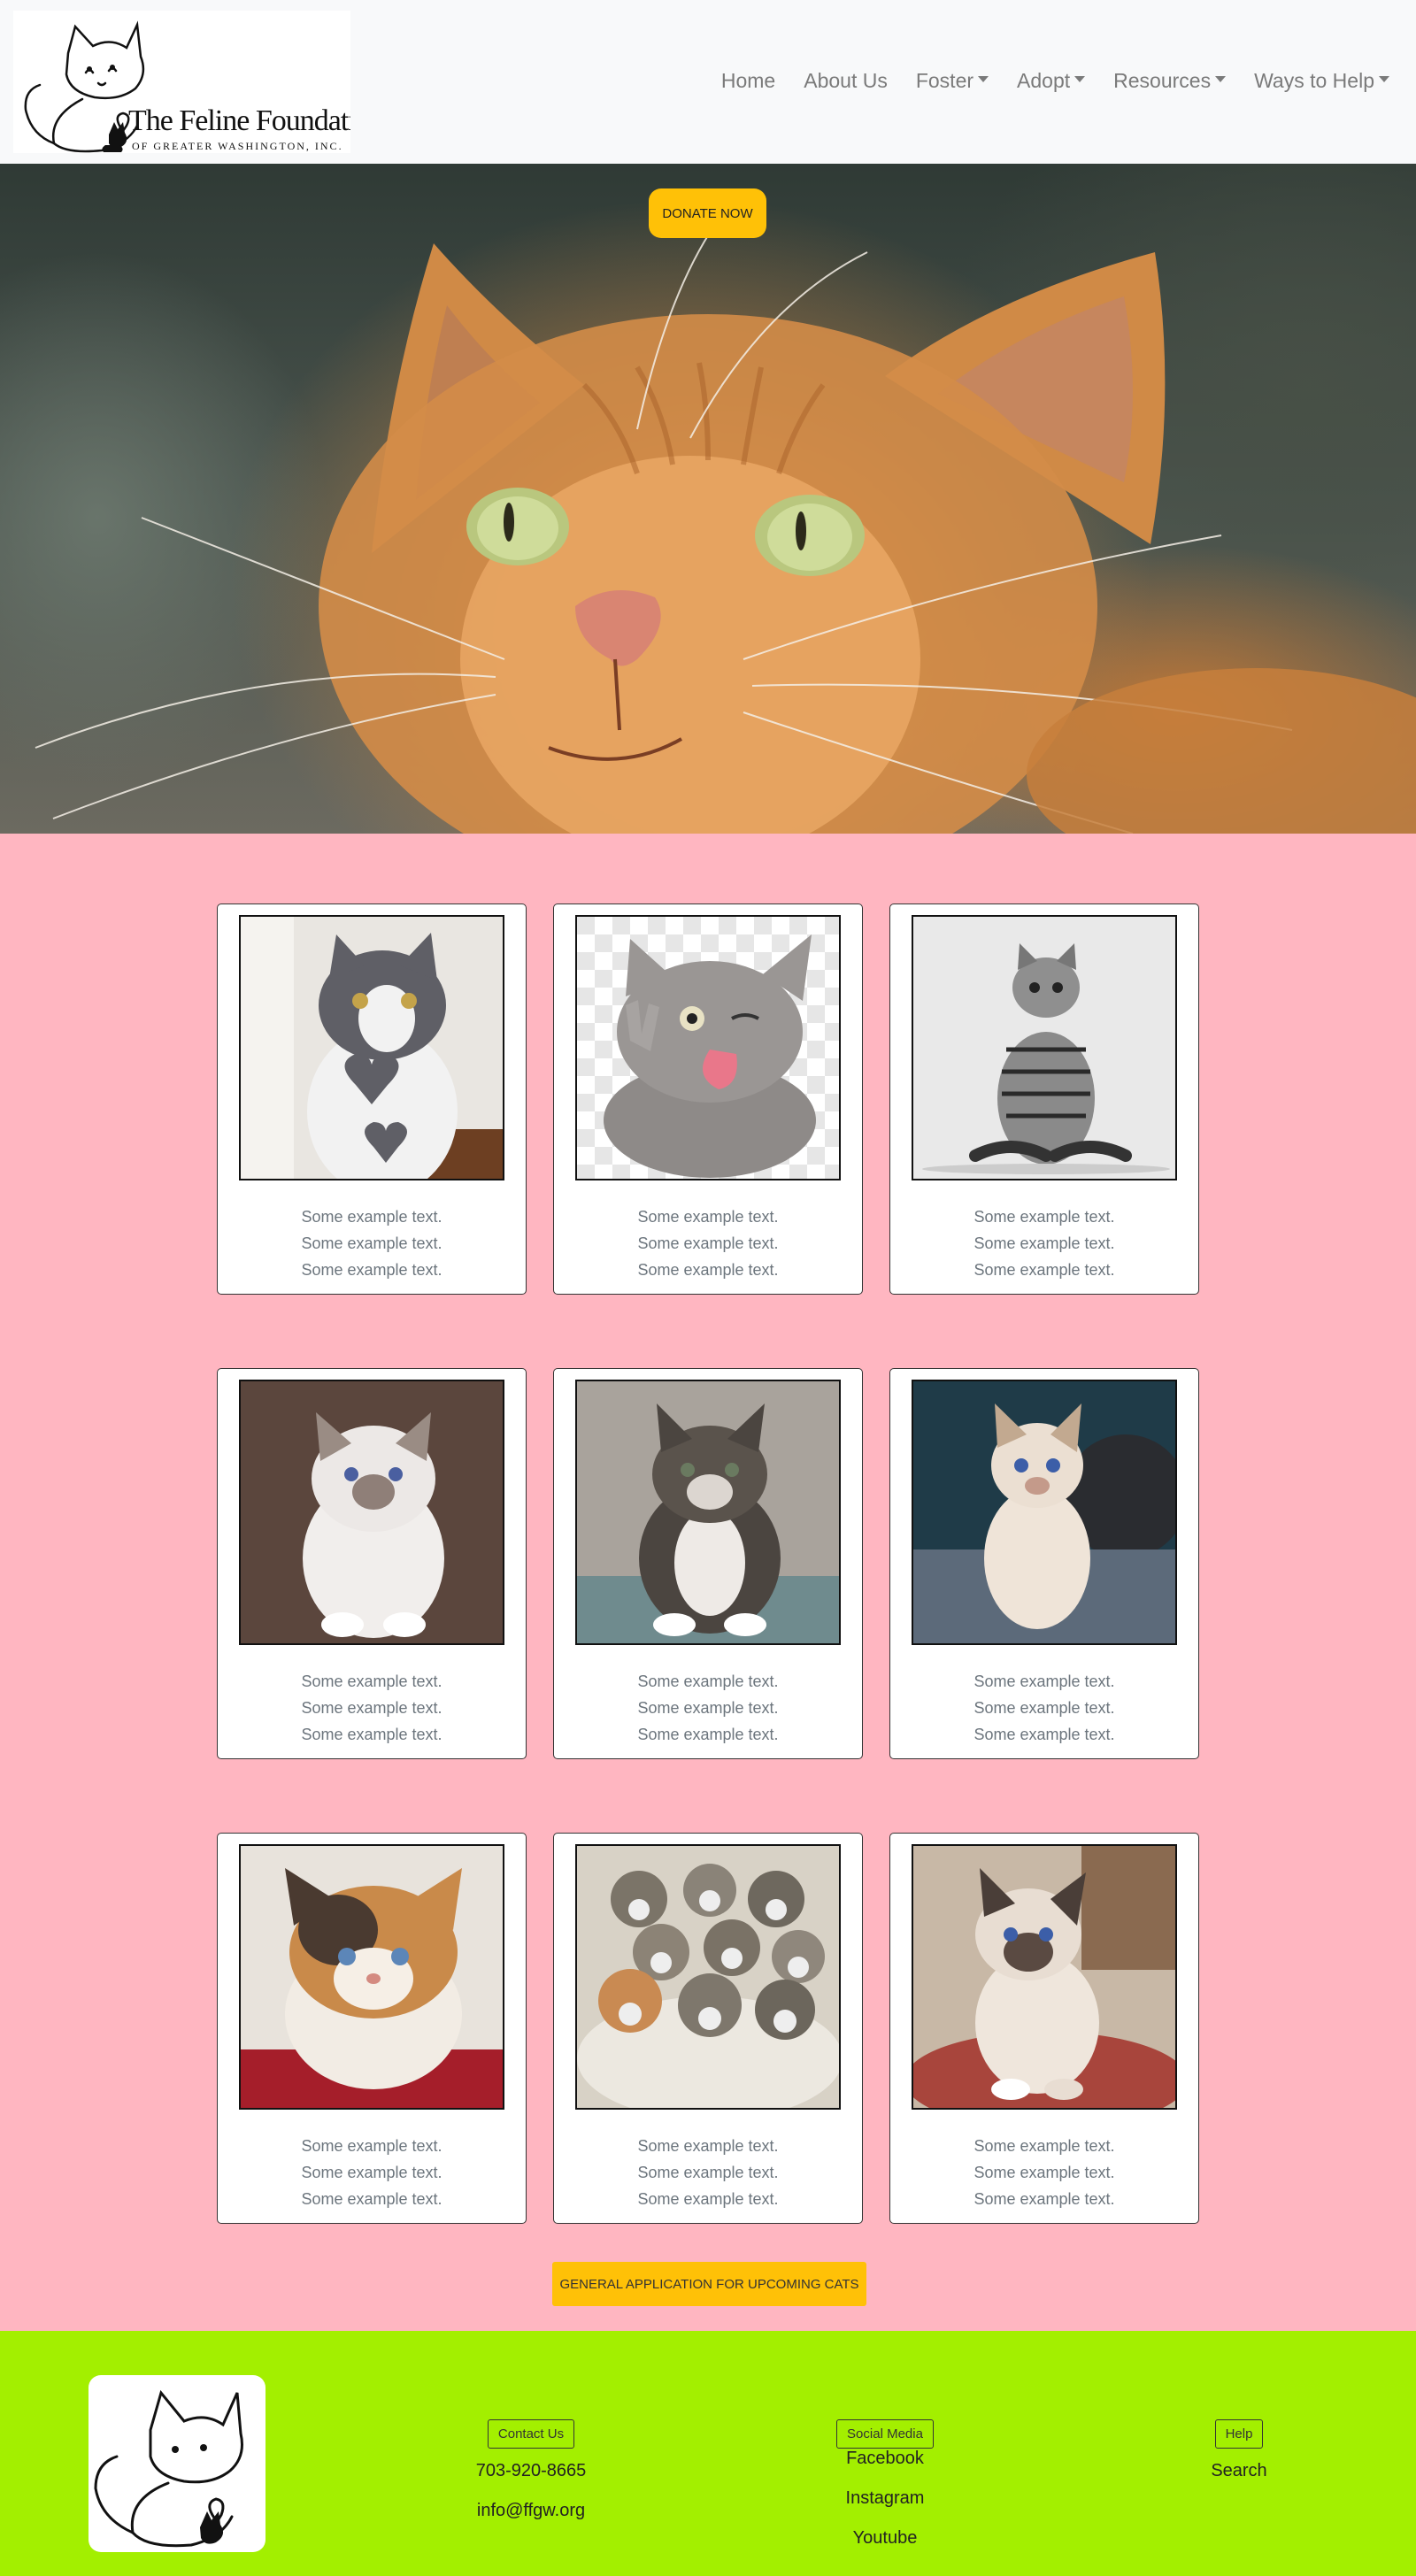 This screenshot has height=2576, width=1416. Describe the element at coordinates (531, 2434) in the screenshot. I see `contact-us-button: Contact Us` at that location.